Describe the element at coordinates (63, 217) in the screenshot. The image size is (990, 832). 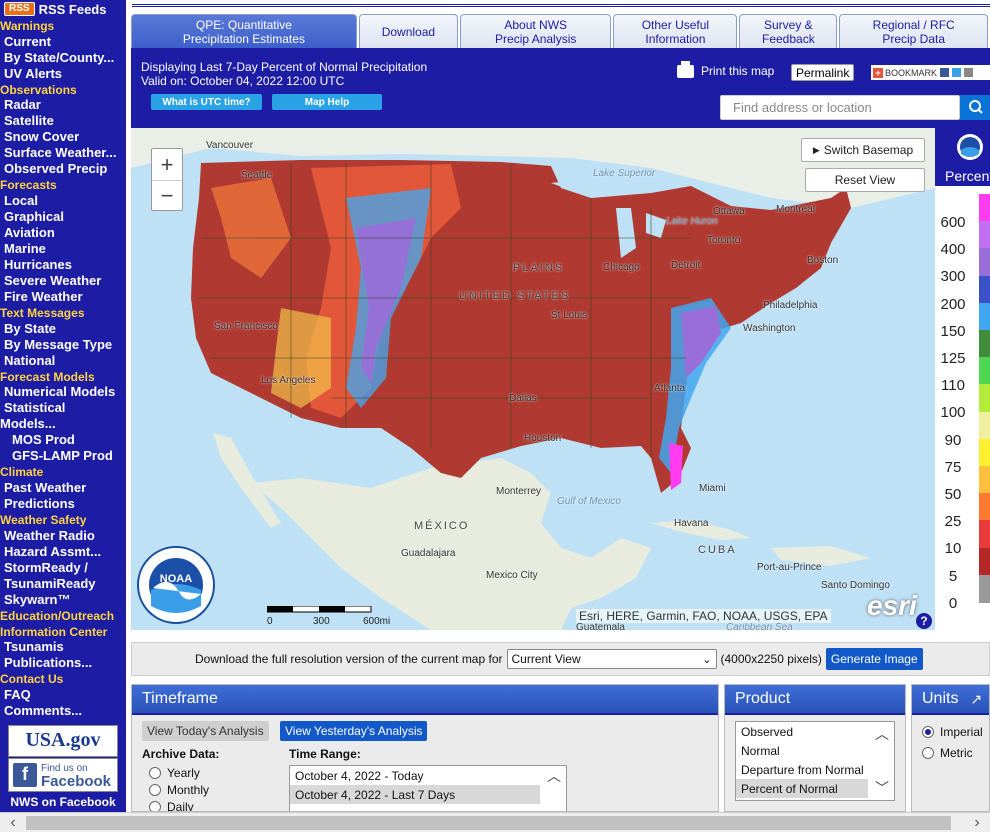
I see `sidebar-link: Graphical` at that location.